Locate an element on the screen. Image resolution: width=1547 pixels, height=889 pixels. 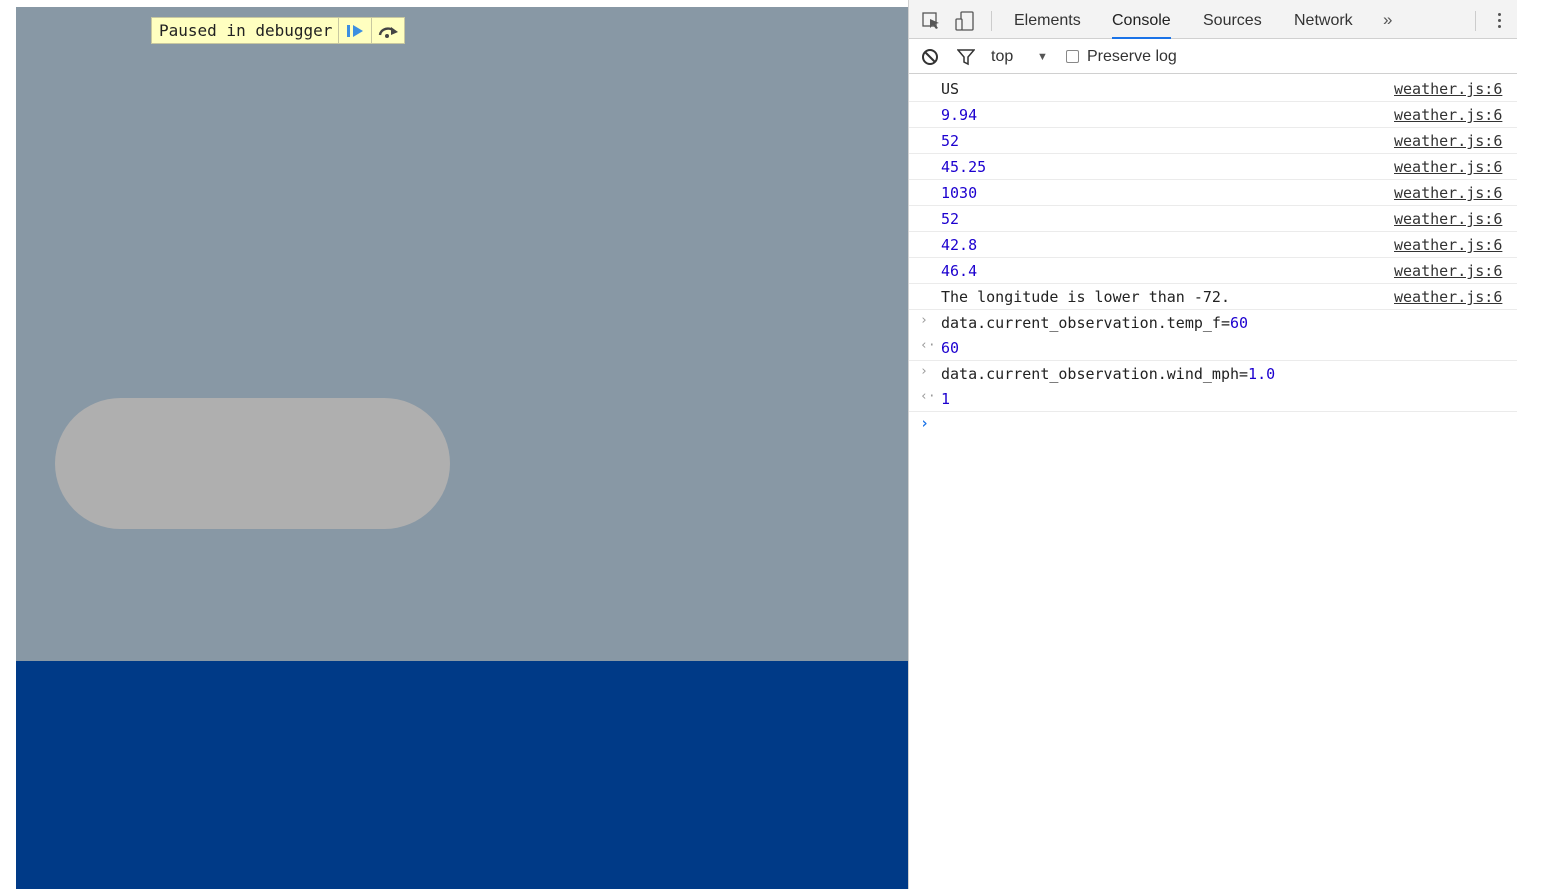
console-log-row: 45.25 weather.js:6 is located at coordinates (1213, 167).